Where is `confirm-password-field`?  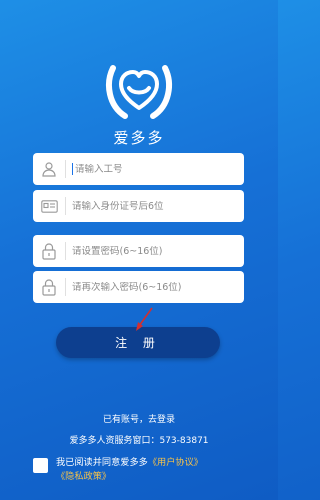
confirm-password-field is located at coordinates (138, 287).